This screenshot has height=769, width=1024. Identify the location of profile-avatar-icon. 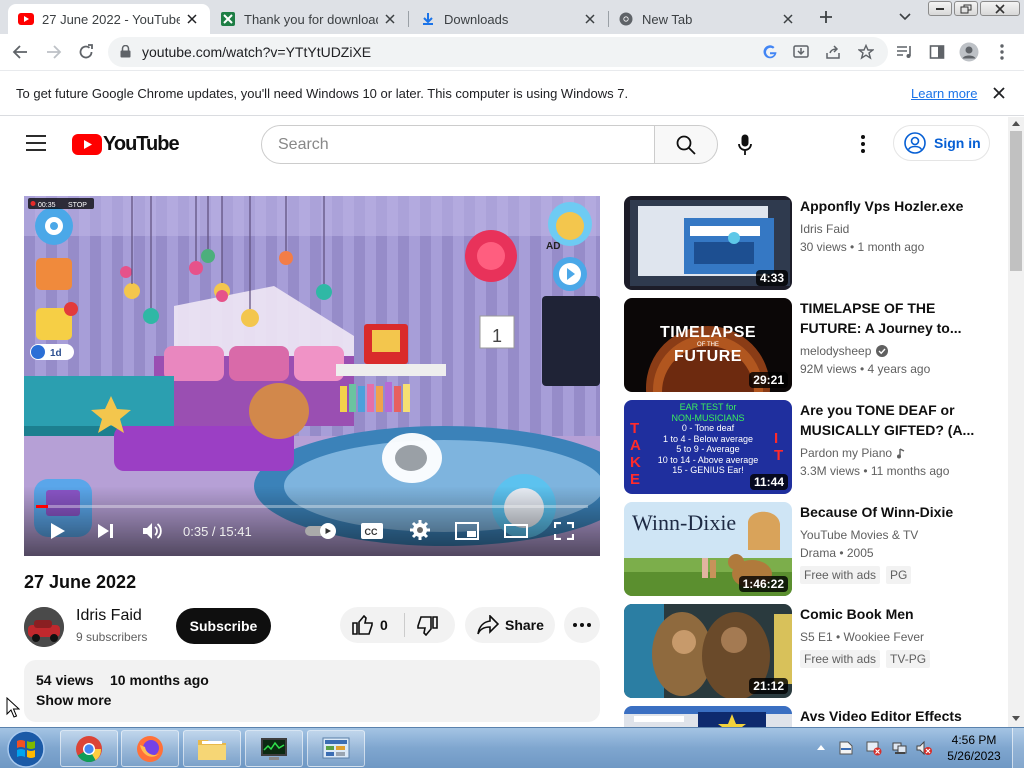
(969, 52).